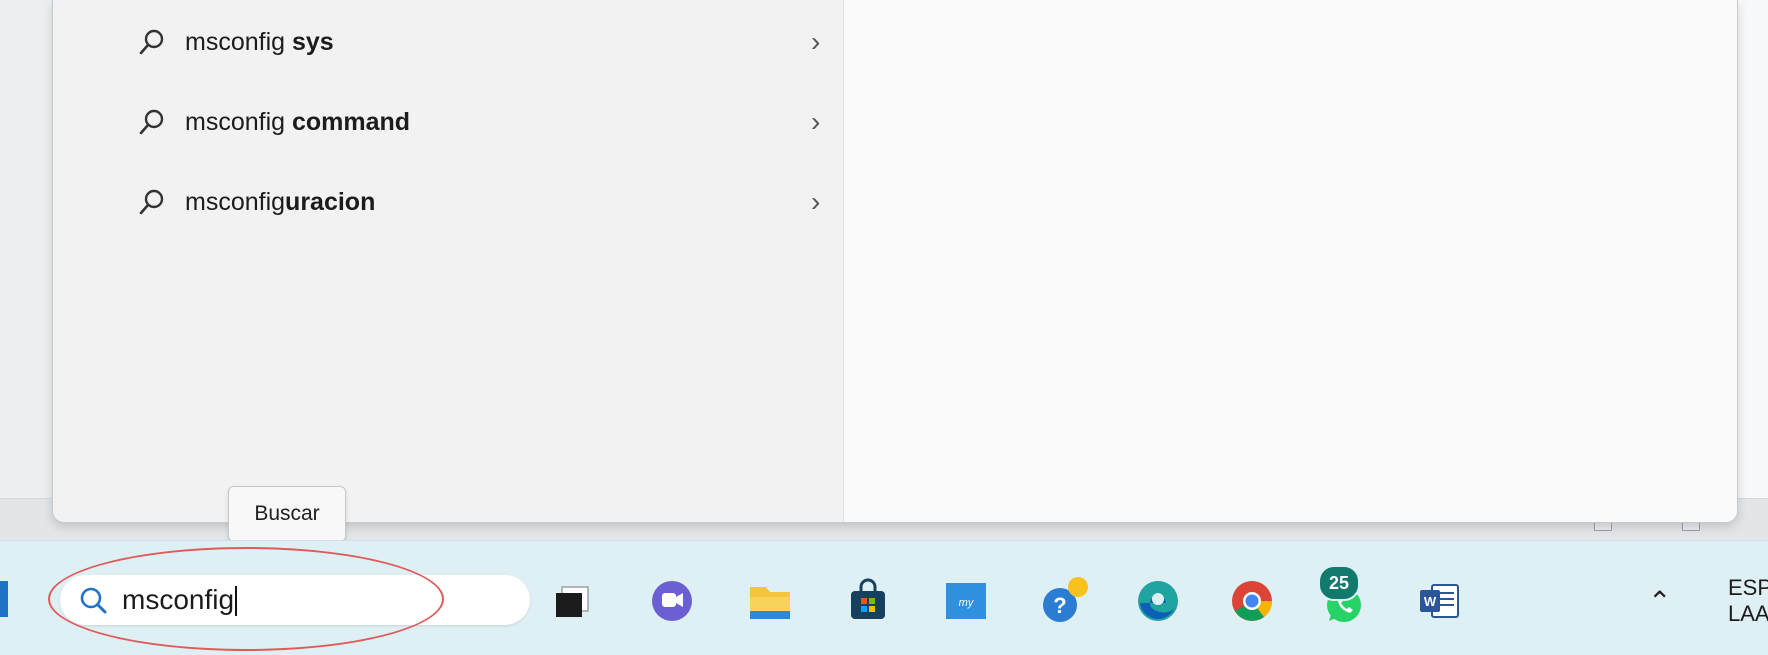 The image size is (1768, 655). I want to click on search-tooltip: Buscar, so click(287, 514).